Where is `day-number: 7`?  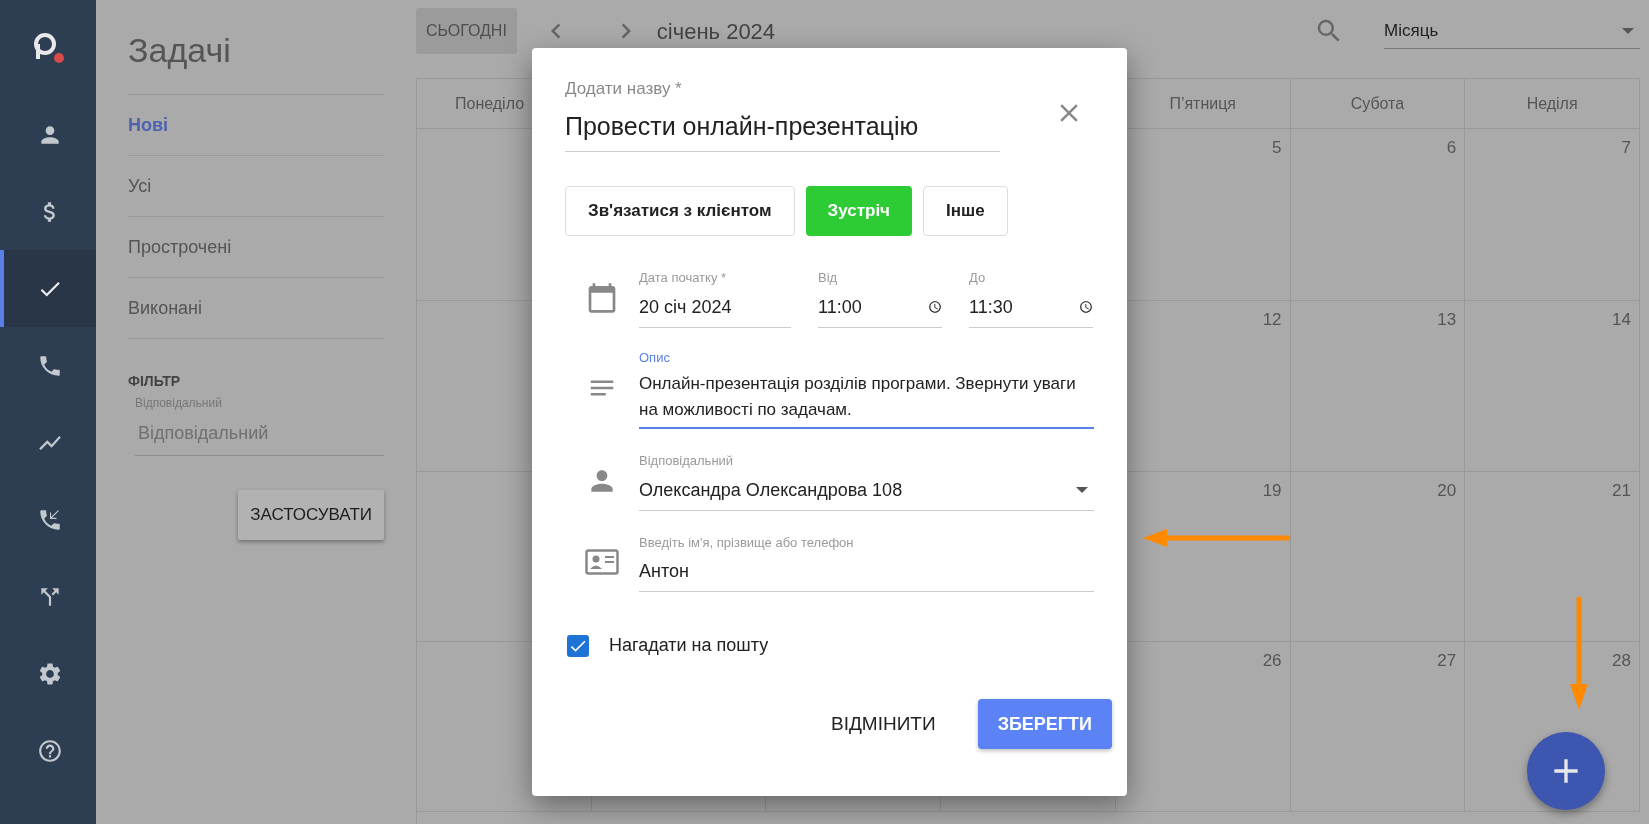 day-number: 7 is located at coordinates (1626, 148).